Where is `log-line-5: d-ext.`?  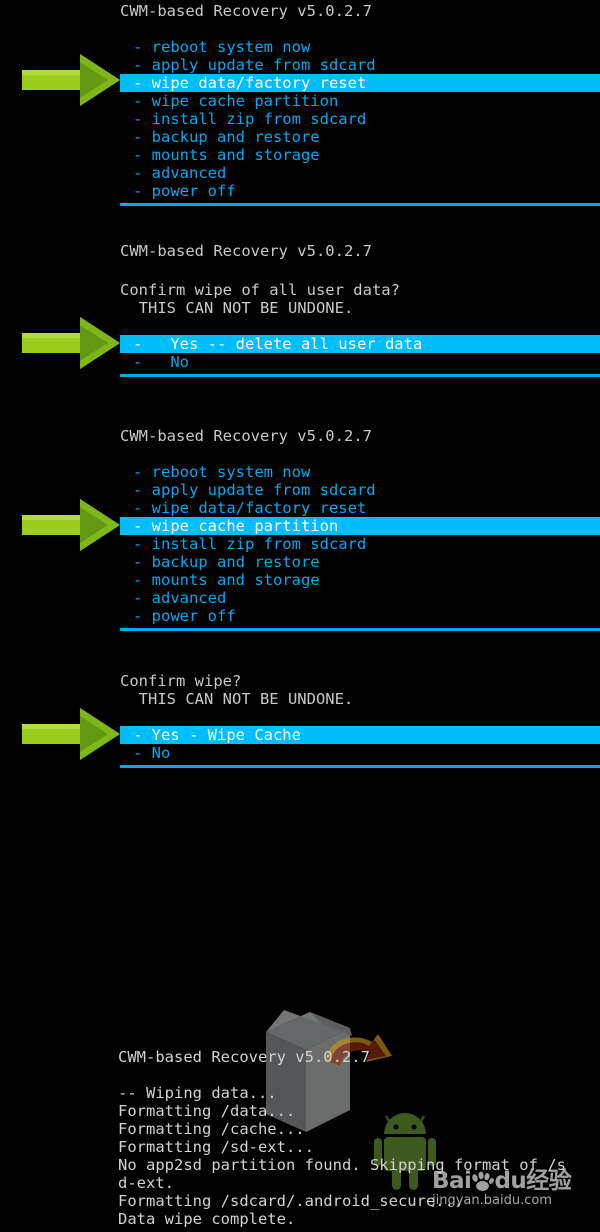
log-line-5: d-ext. is located at coordinates (146, 1183).